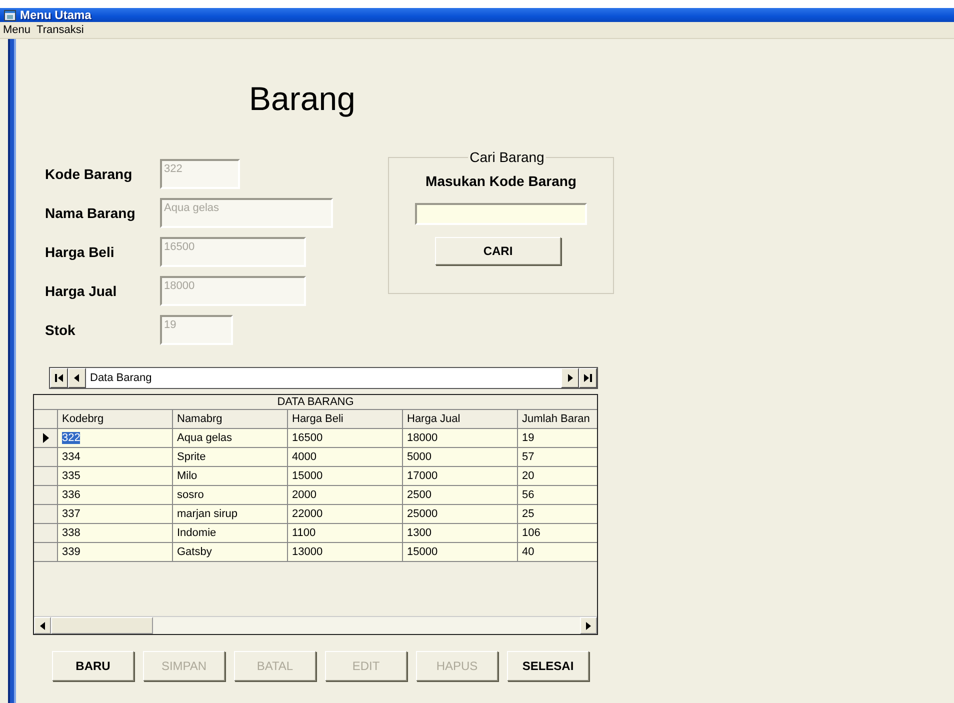  I want to click on column-header: Namabrg, so click(230, 419).